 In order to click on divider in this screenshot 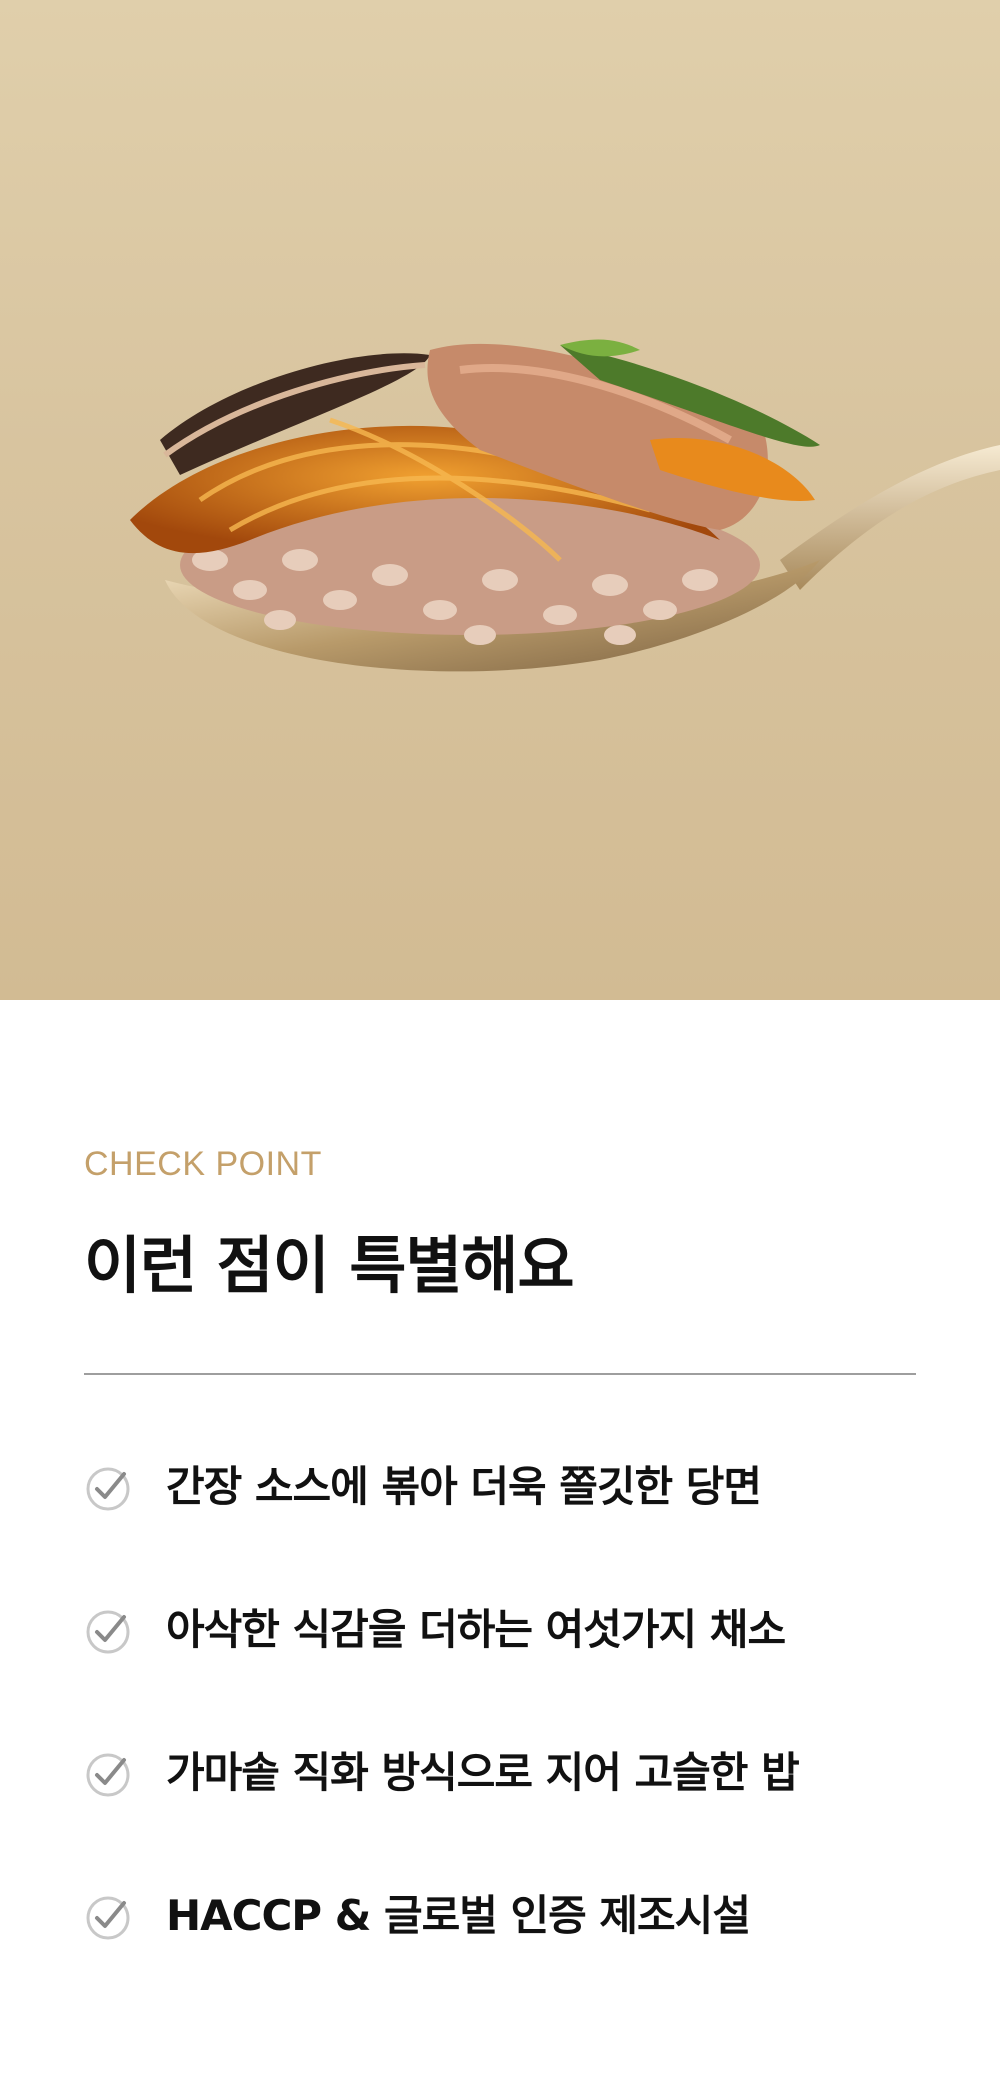, I will do `click(500, 1374)`.